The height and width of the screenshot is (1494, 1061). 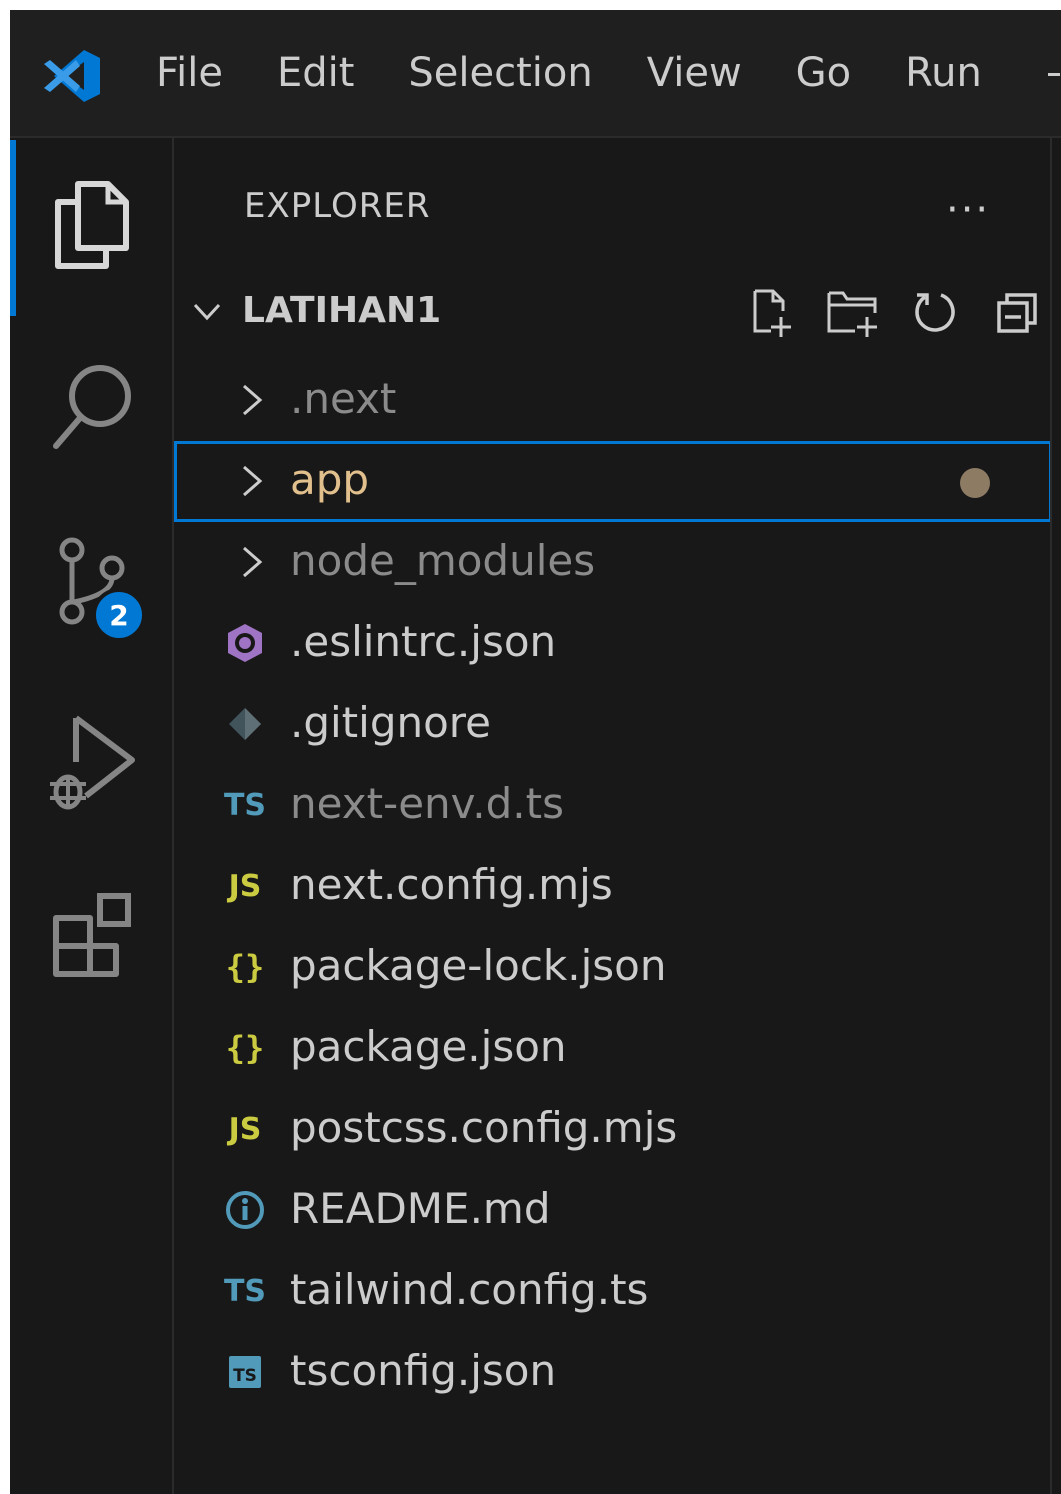 What do you see at coordinates (92, 934) in the screenshot?
I see `extensions-icon` at bounding box center [92, 934].